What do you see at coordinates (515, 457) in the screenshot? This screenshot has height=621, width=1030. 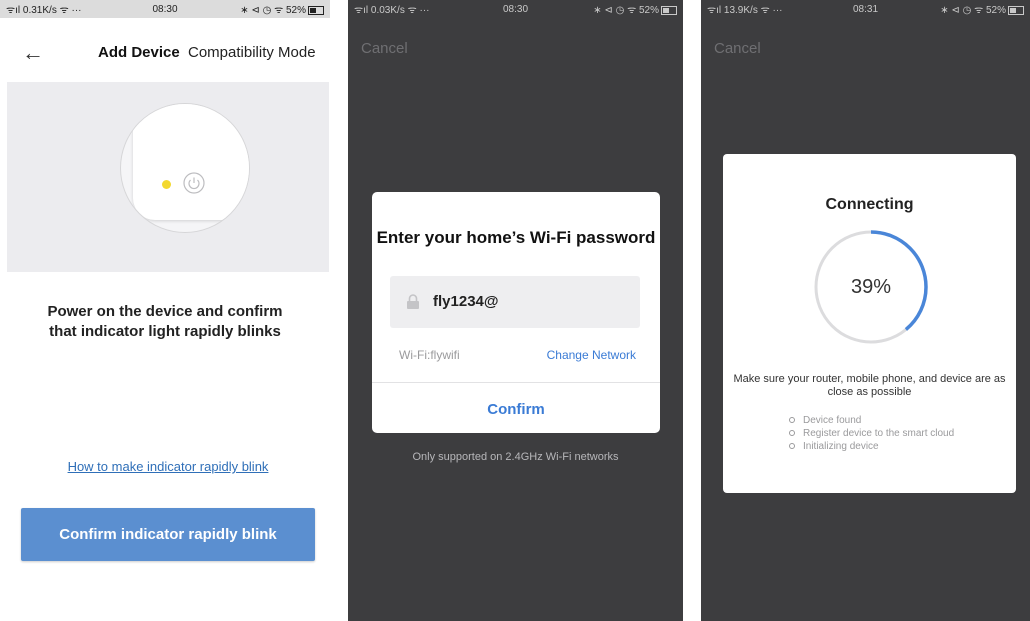 I see `network-support-note: Only supported on 2.4GHz Wi-Fi networks` at bounding box center [515, 457].